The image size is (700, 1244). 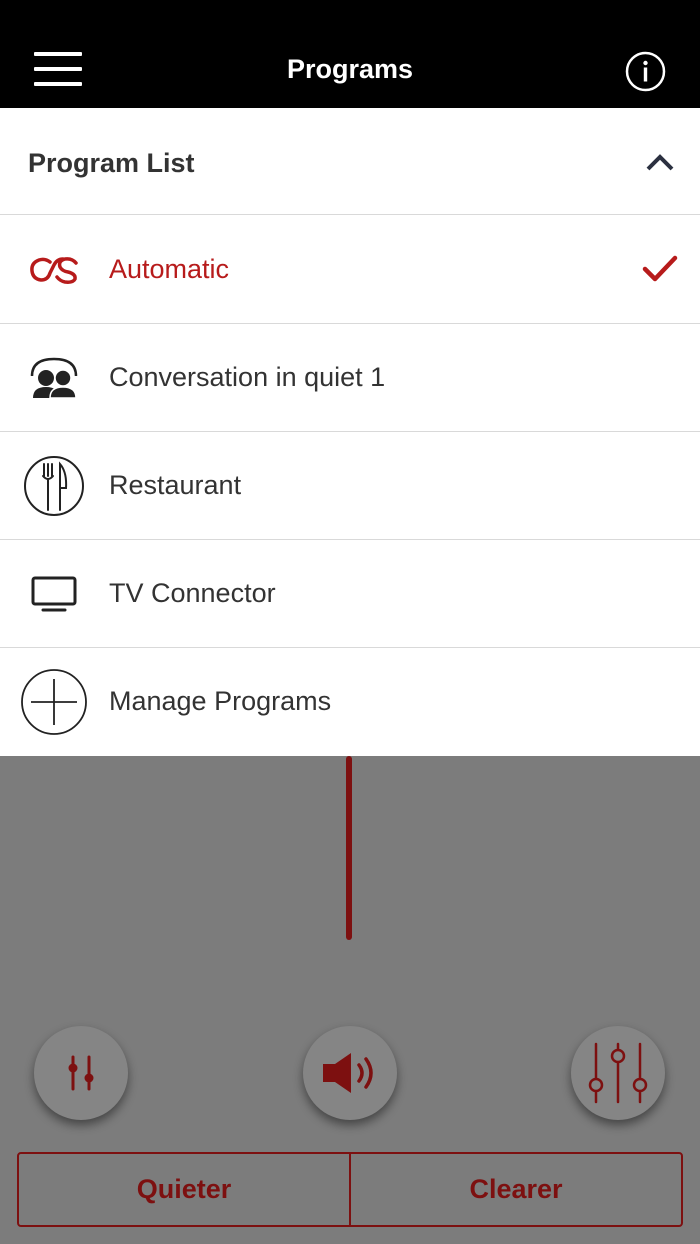 I want to click on equalizer-icon, so click(x=618, y=1073).